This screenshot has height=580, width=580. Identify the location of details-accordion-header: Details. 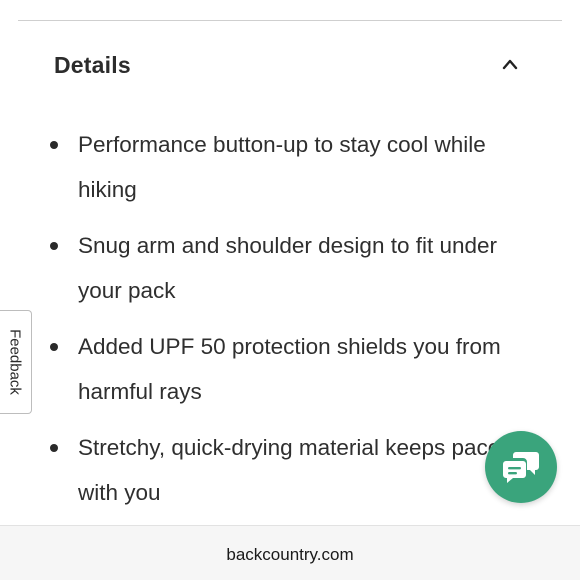
(290, 66).